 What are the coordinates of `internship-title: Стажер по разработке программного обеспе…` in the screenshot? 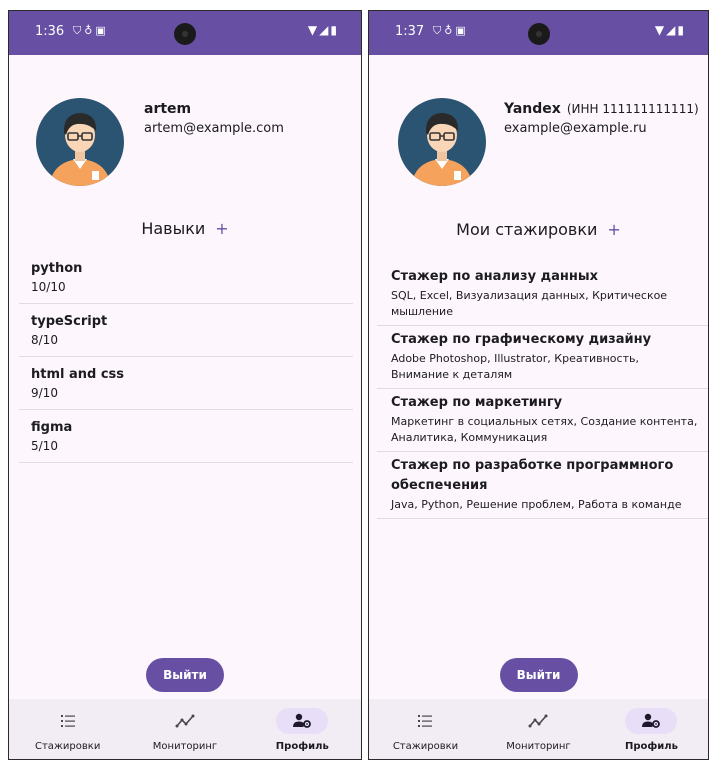 It's located at (532, 475).